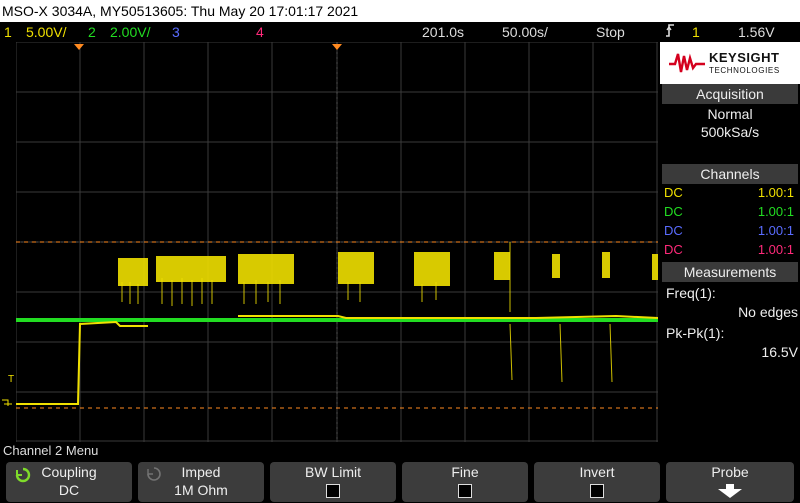 This screenshot has height=503, width=800. What do you see at coordinates (465, 472) in the screenshot?
I see `fine-label: Fine` at bounding box center [465, 472].